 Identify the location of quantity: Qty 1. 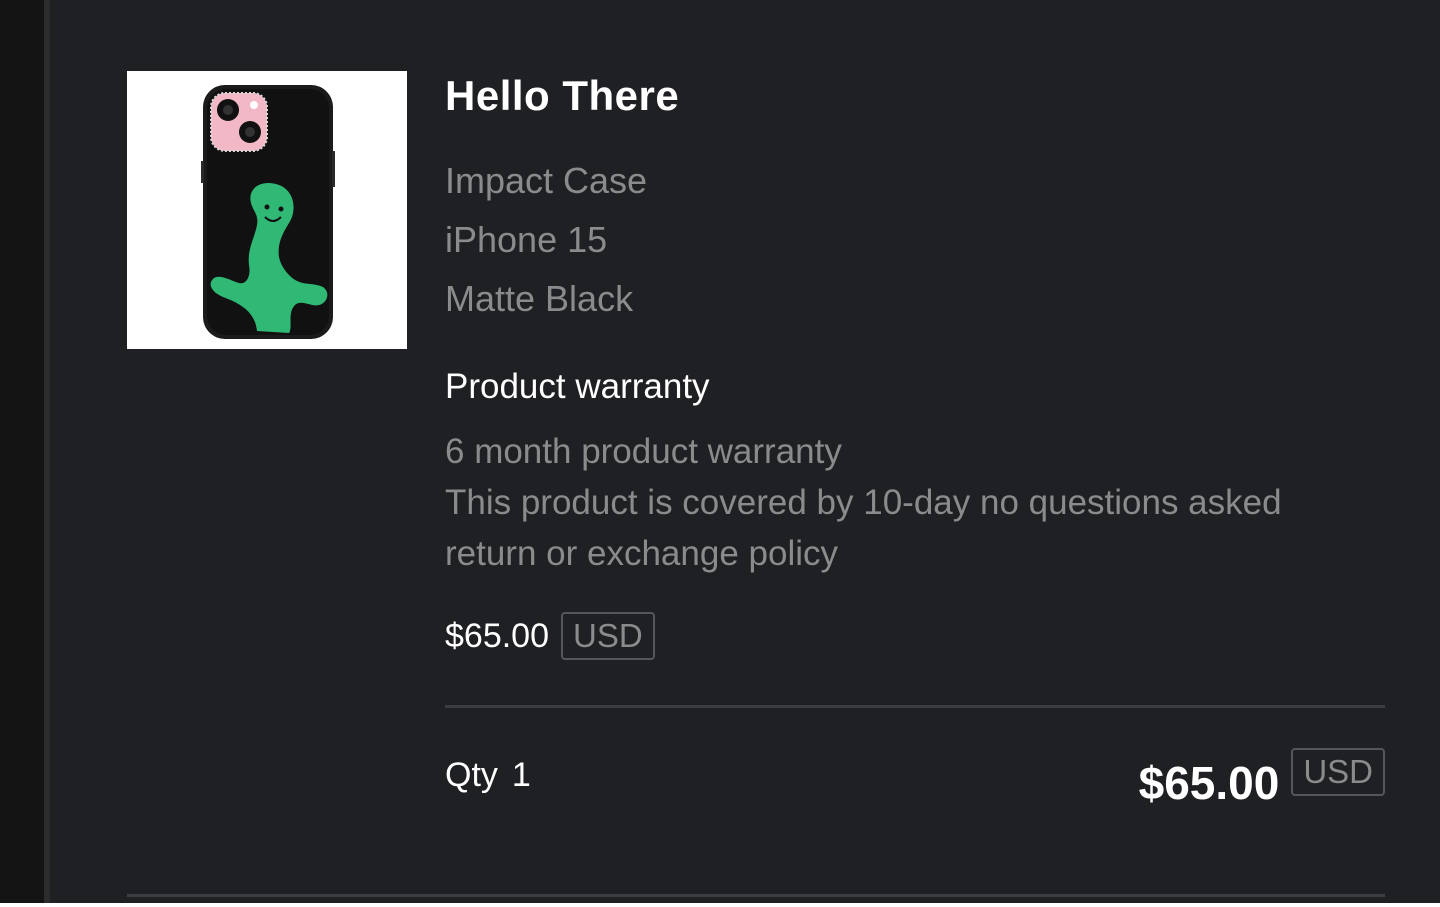
(488, 775).